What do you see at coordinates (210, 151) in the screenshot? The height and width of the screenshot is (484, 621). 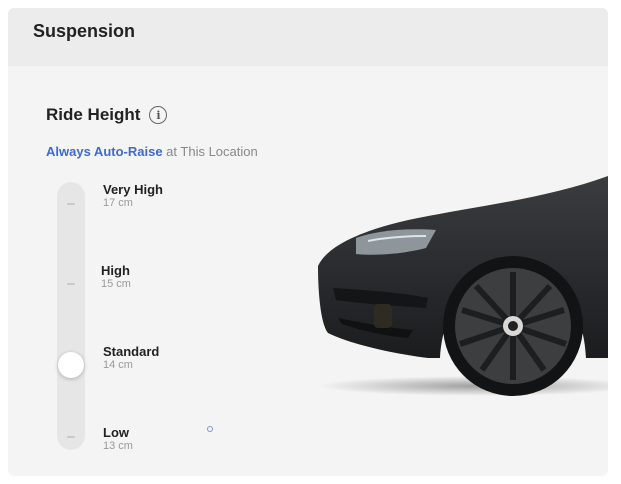 I see `auto-raise-location-text: at This Location` at bounding box center [210, 151].